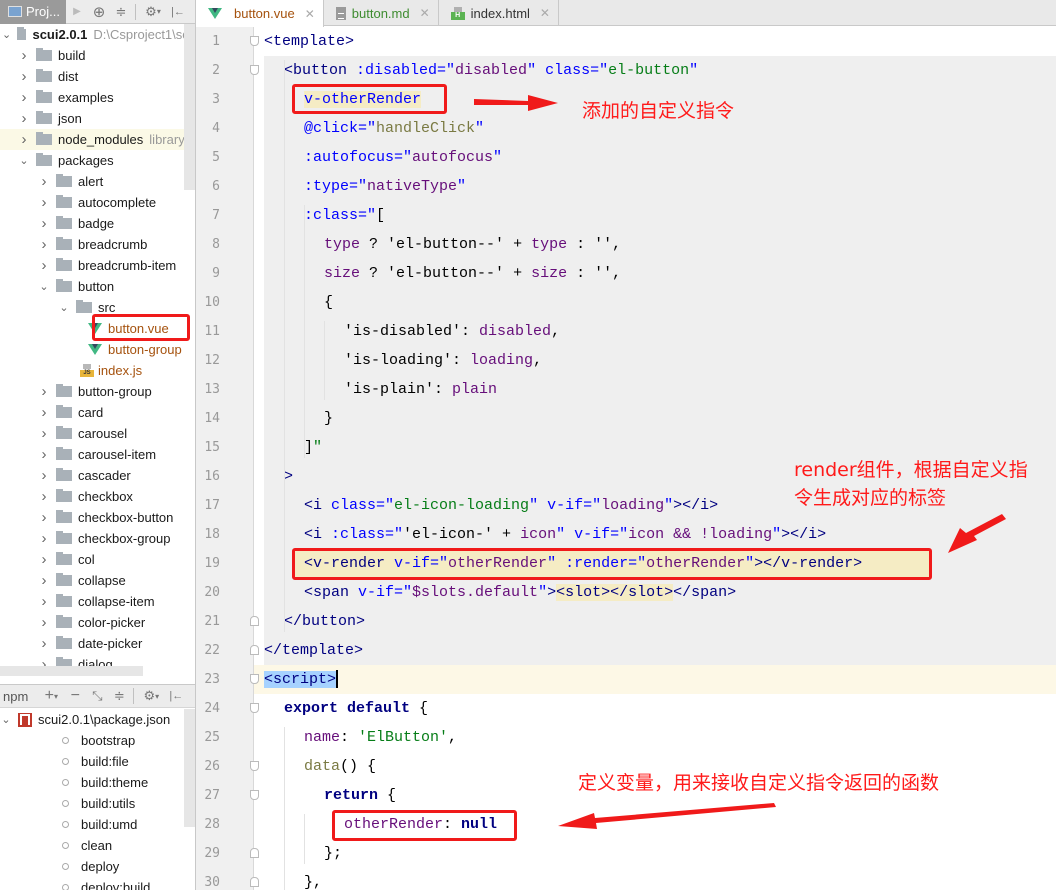 The image size is (1056, 890). What do you see at coordinates (77, 12) in the screenshot?
I see `play-icon: ▶` at bounding box center [77, 12].